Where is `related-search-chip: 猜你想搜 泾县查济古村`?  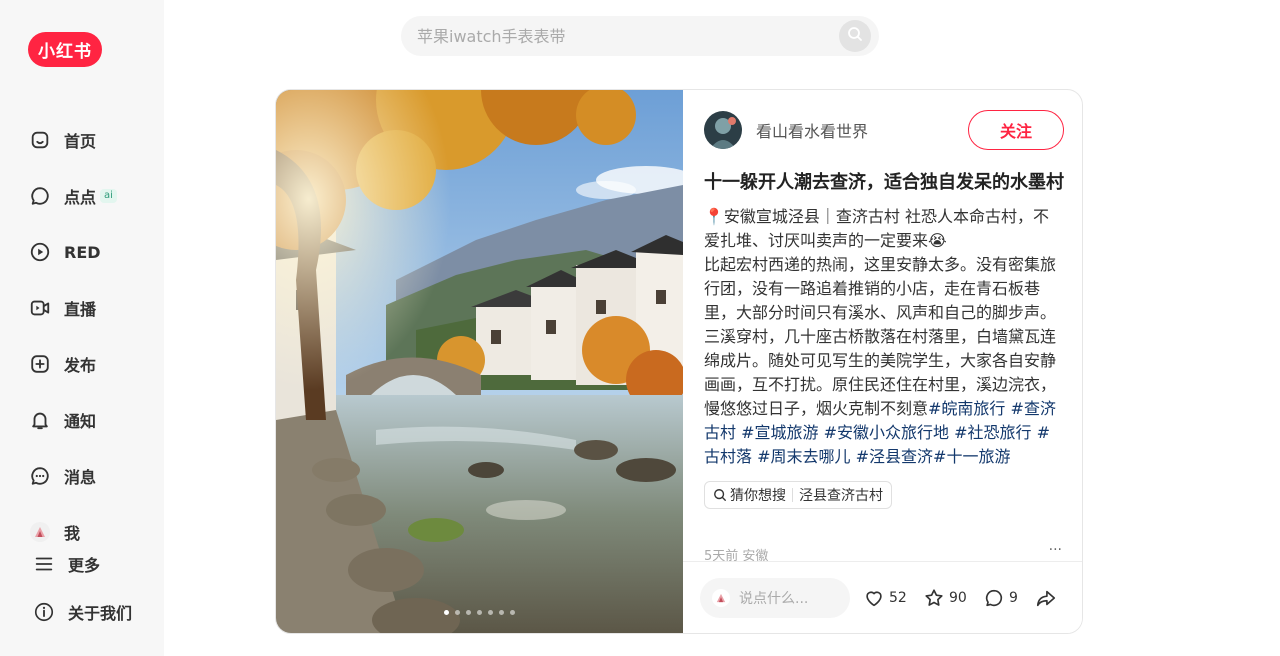 related-search-chip: 猜你想搜 泾县查济古村 is located at coordinates (798, 495).